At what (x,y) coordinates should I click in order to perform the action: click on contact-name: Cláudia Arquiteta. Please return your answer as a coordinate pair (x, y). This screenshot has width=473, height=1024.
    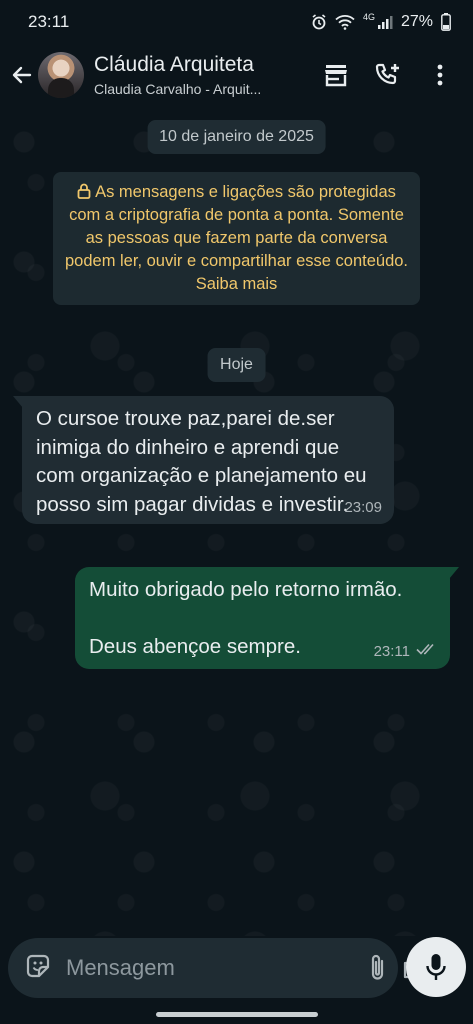
    Looking at the image, I should click on (174, 64).